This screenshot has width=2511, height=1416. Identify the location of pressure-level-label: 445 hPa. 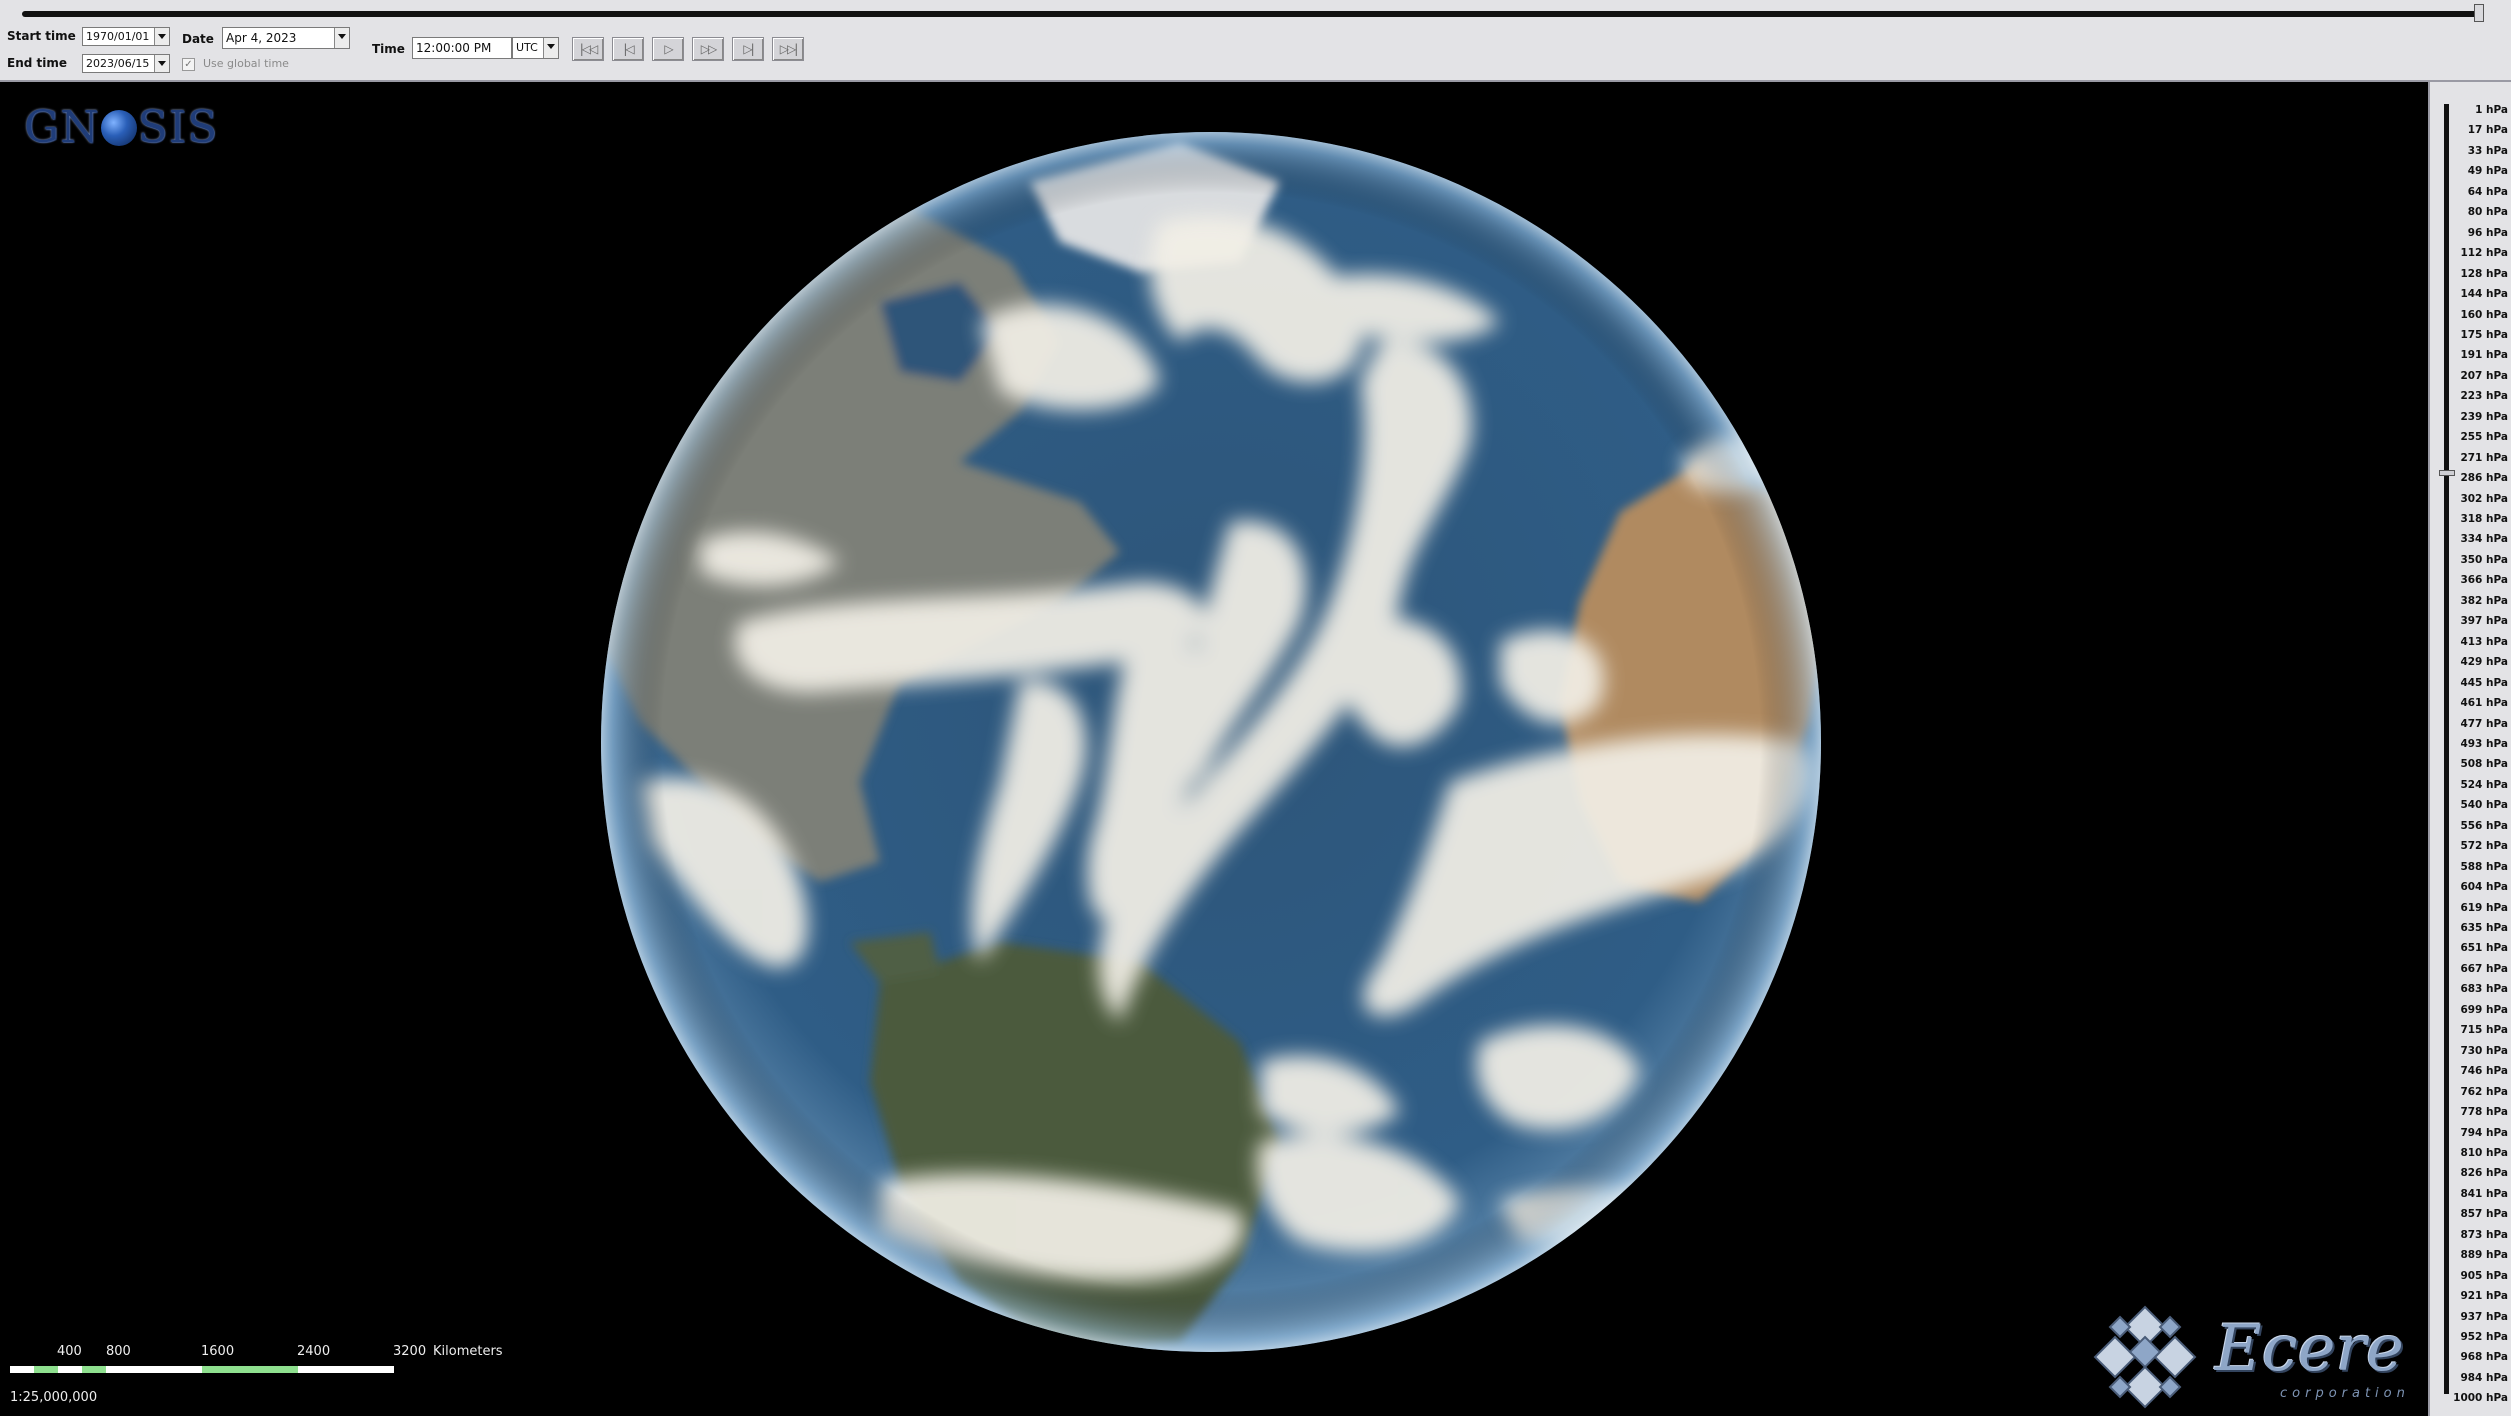
(2484, 683).